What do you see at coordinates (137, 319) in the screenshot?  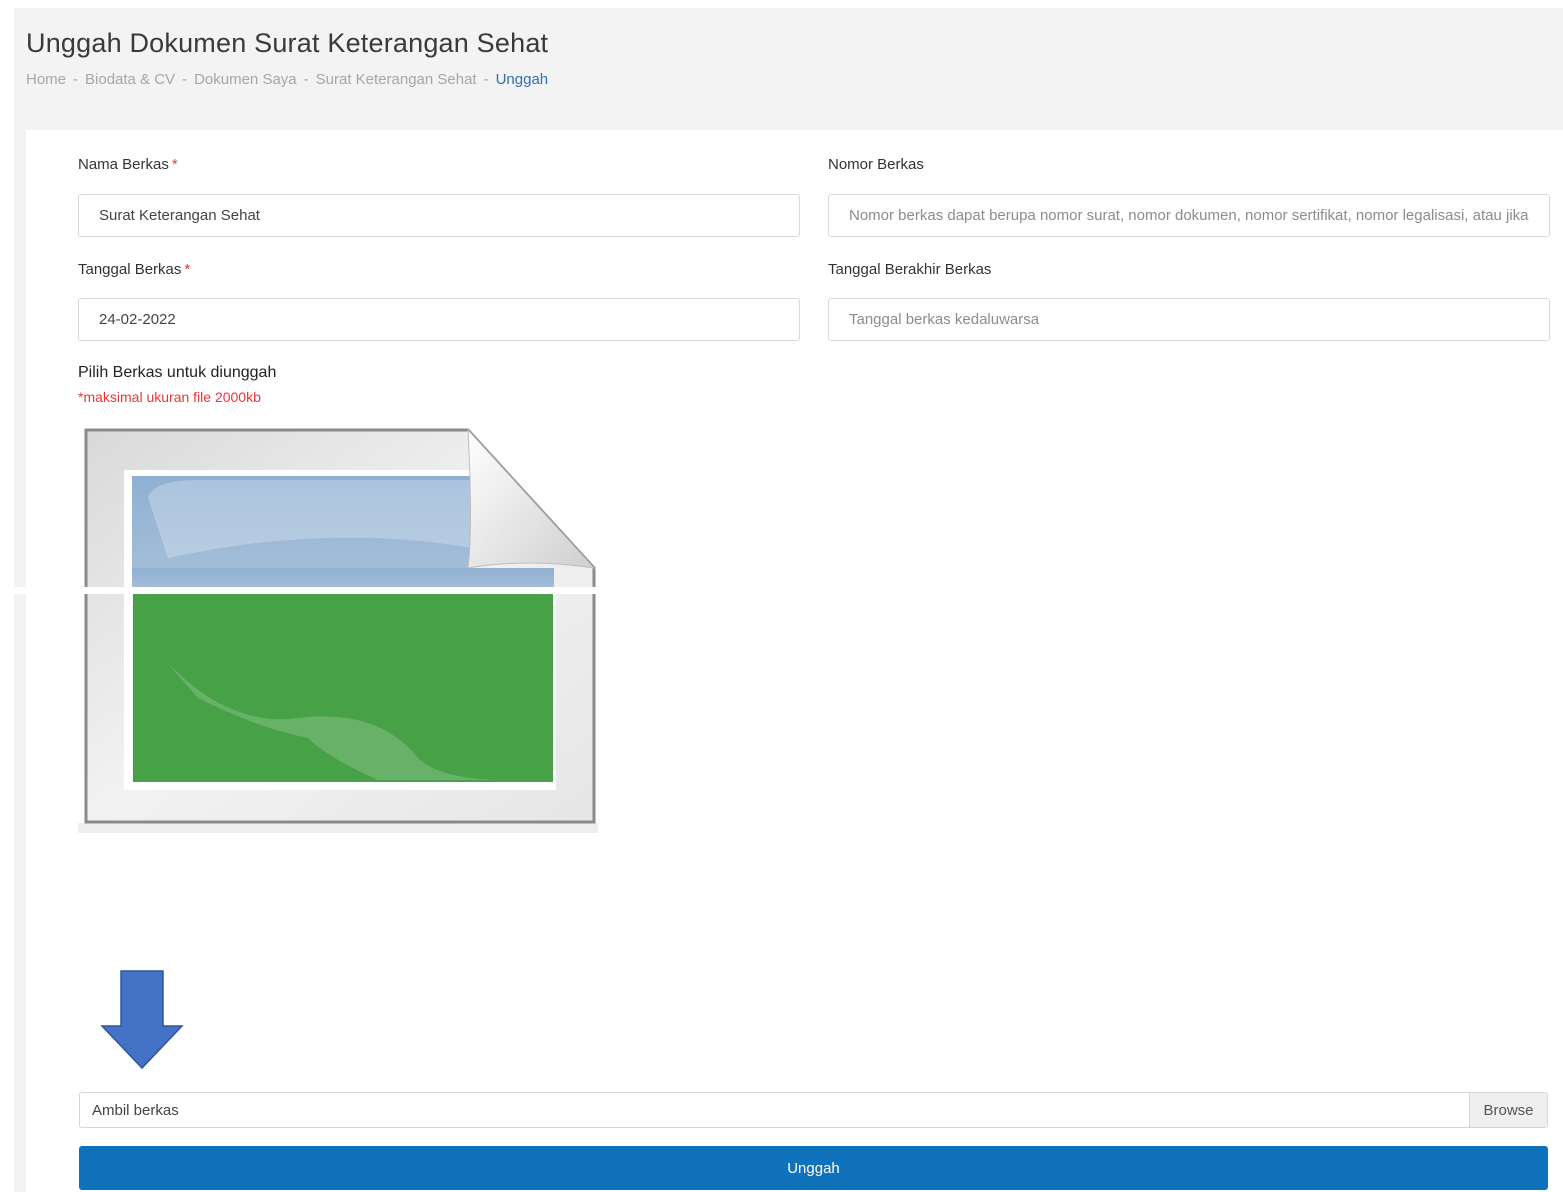 I see `tanggal-berkas-value: 24-02-2022` at bounding box center [137, 319].